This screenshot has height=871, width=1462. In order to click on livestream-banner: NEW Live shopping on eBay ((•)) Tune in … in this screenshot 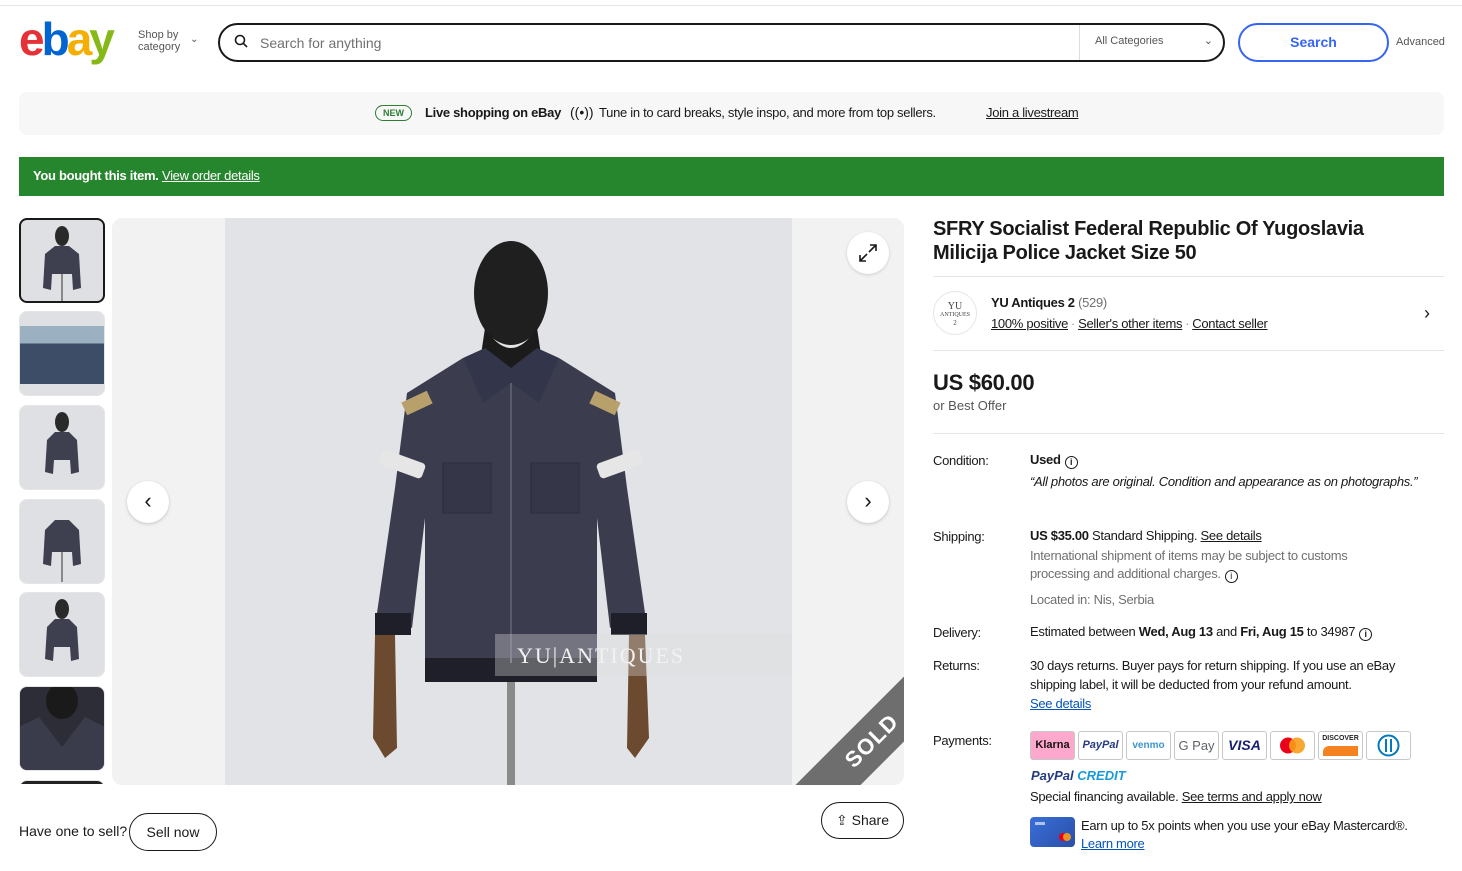, I will do `click(731, 113)`.